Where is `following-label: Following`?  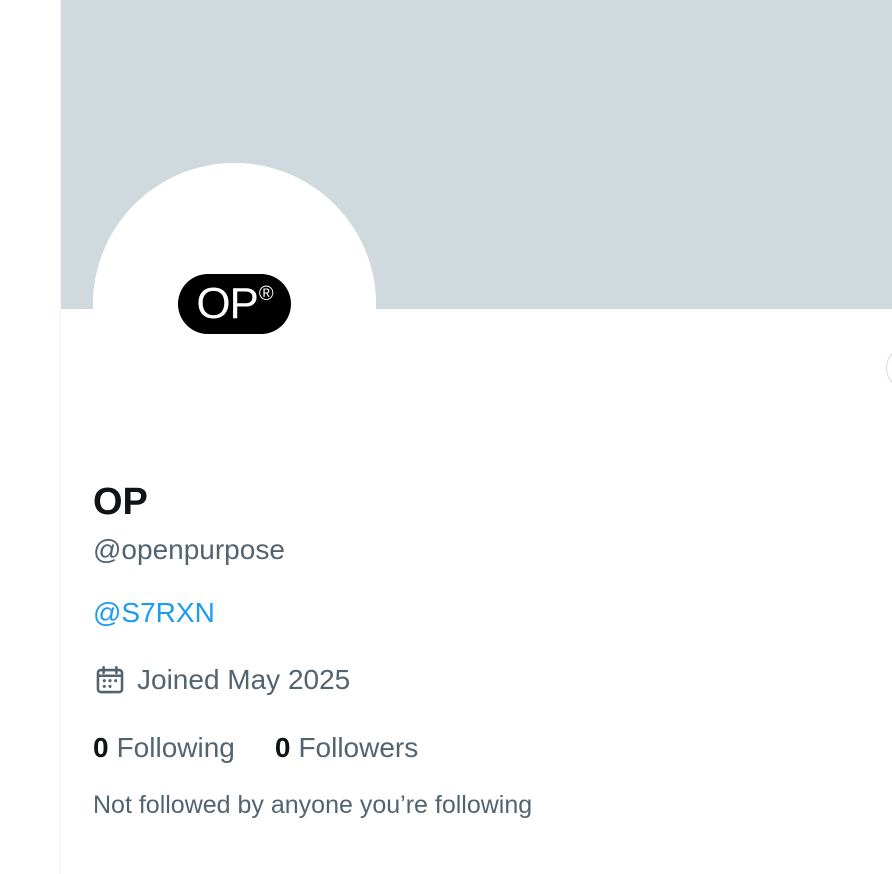 following-label: Following is located at coordinates (175, 747).